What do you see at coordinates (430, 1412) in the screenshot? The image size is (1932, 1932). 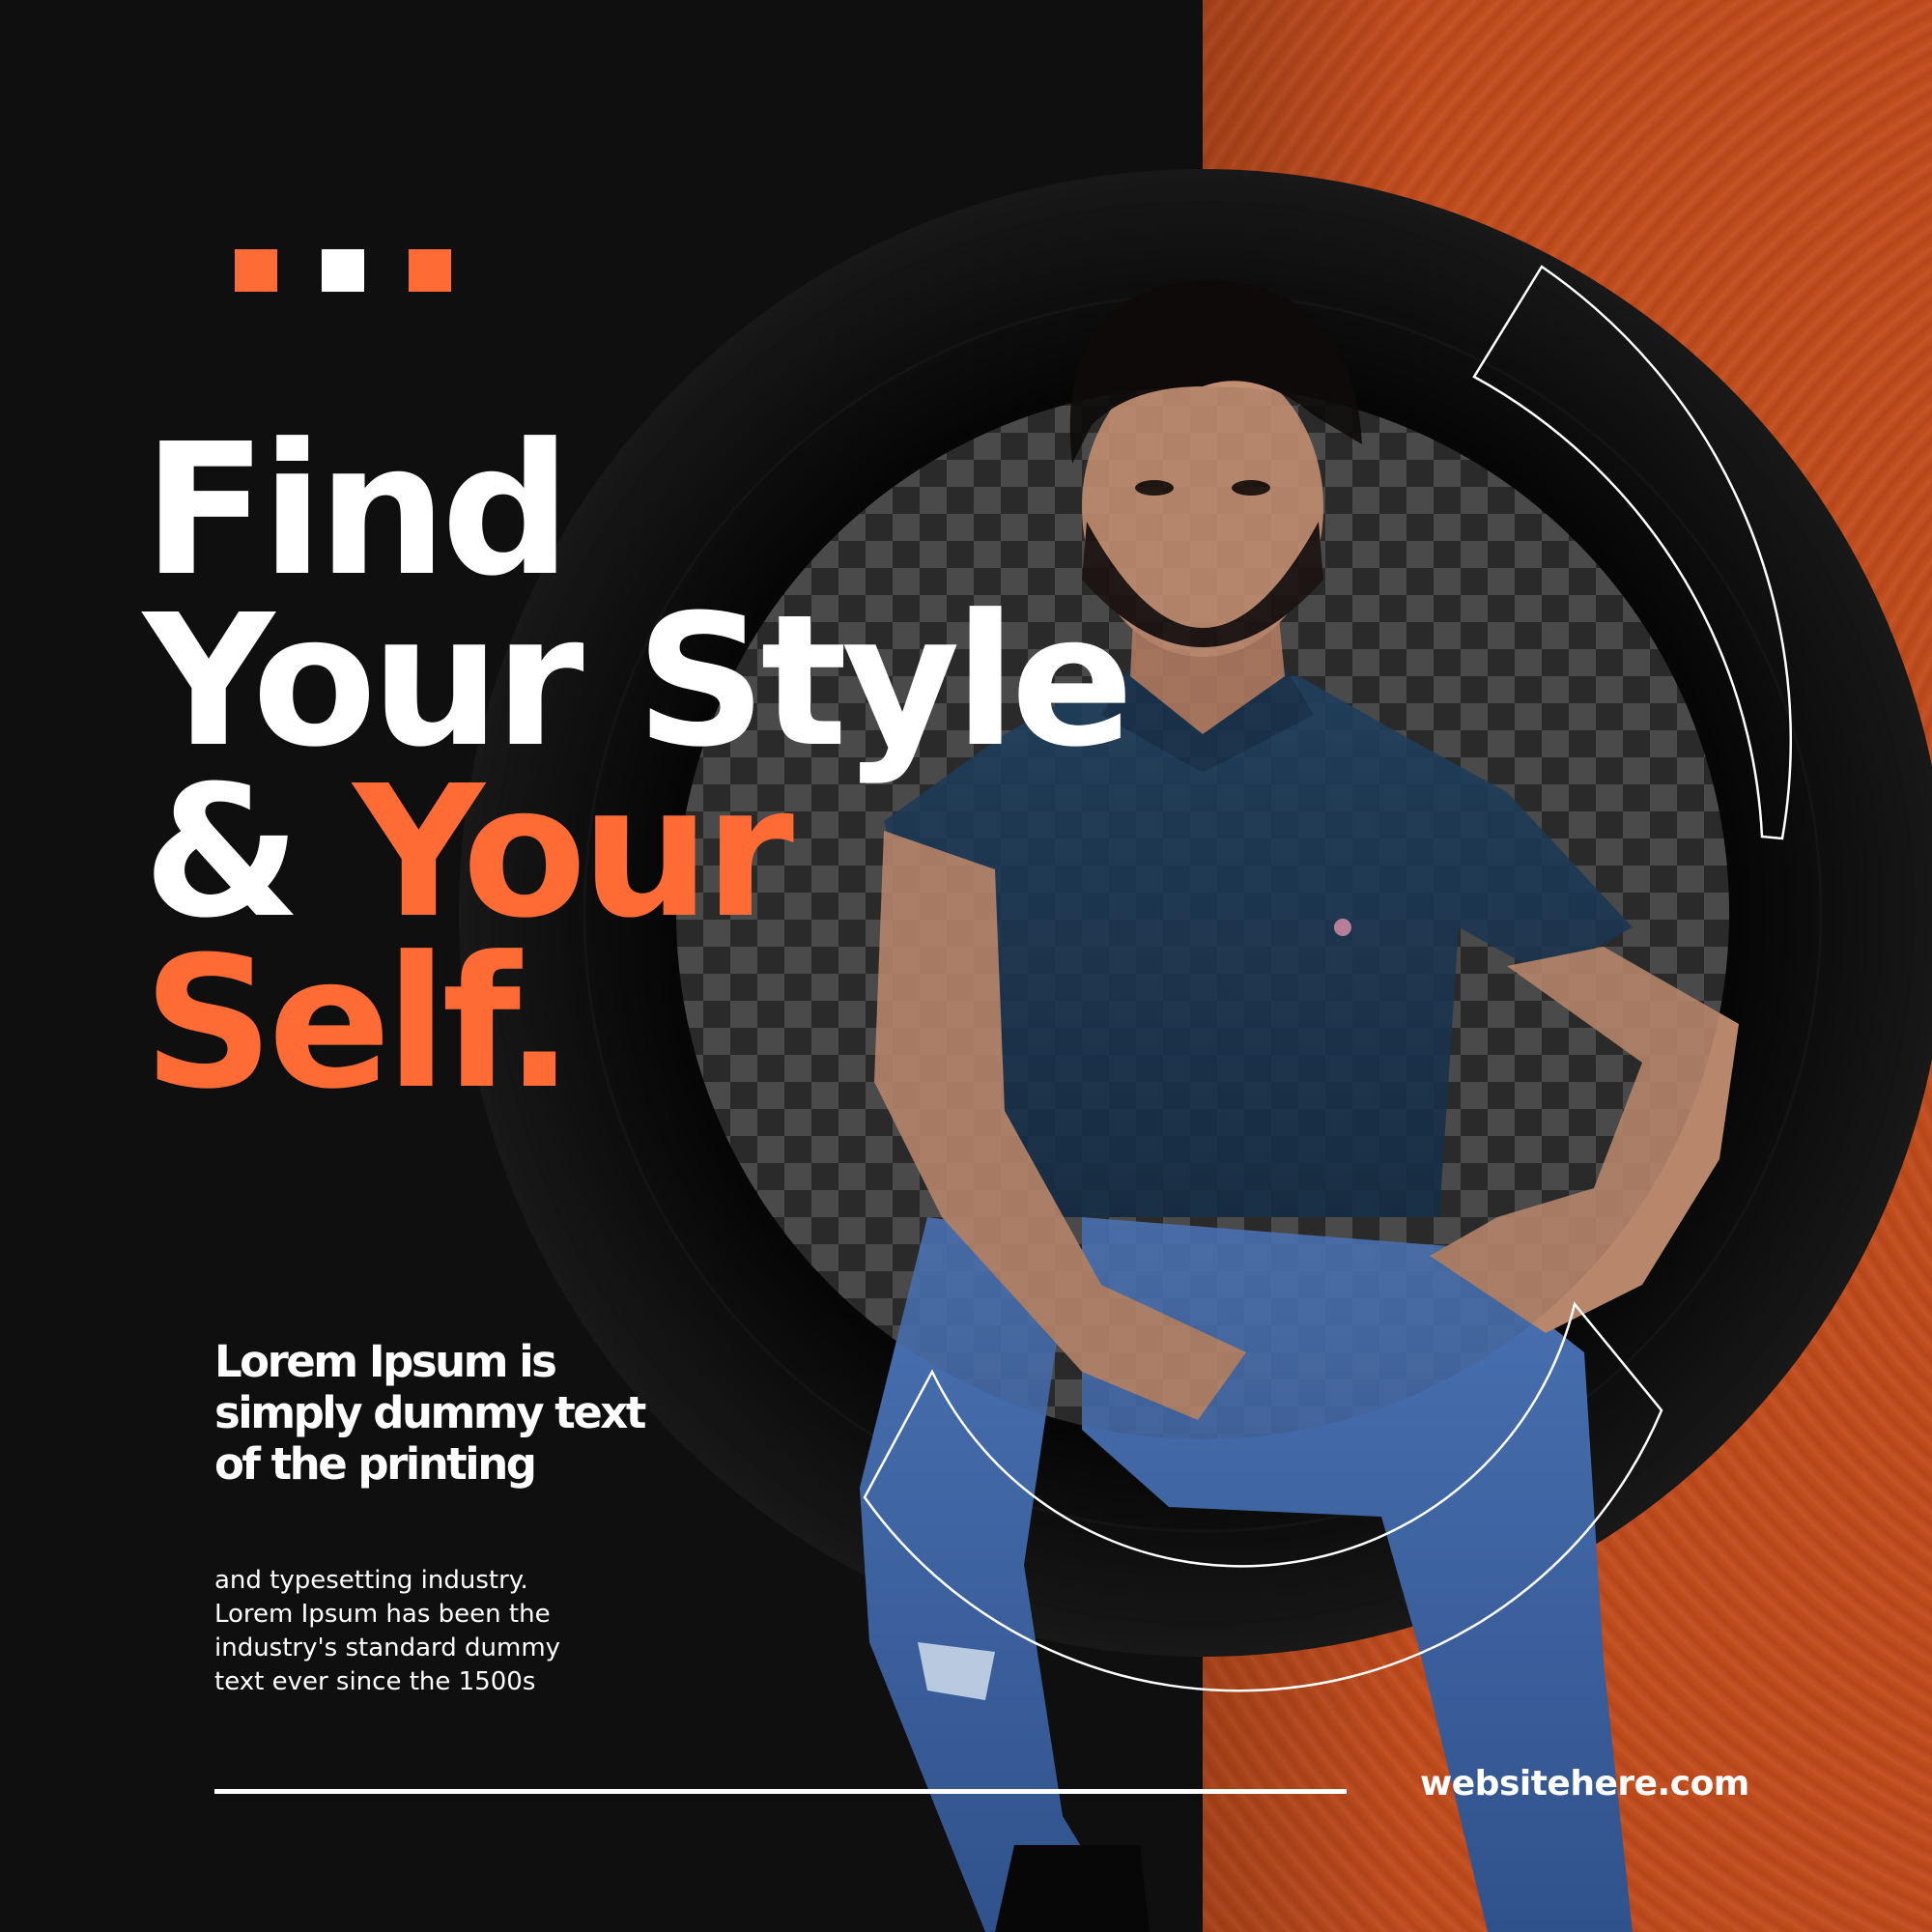 I see `subheading-line-2: simply dummy text` at bounding box center [430, 1412].